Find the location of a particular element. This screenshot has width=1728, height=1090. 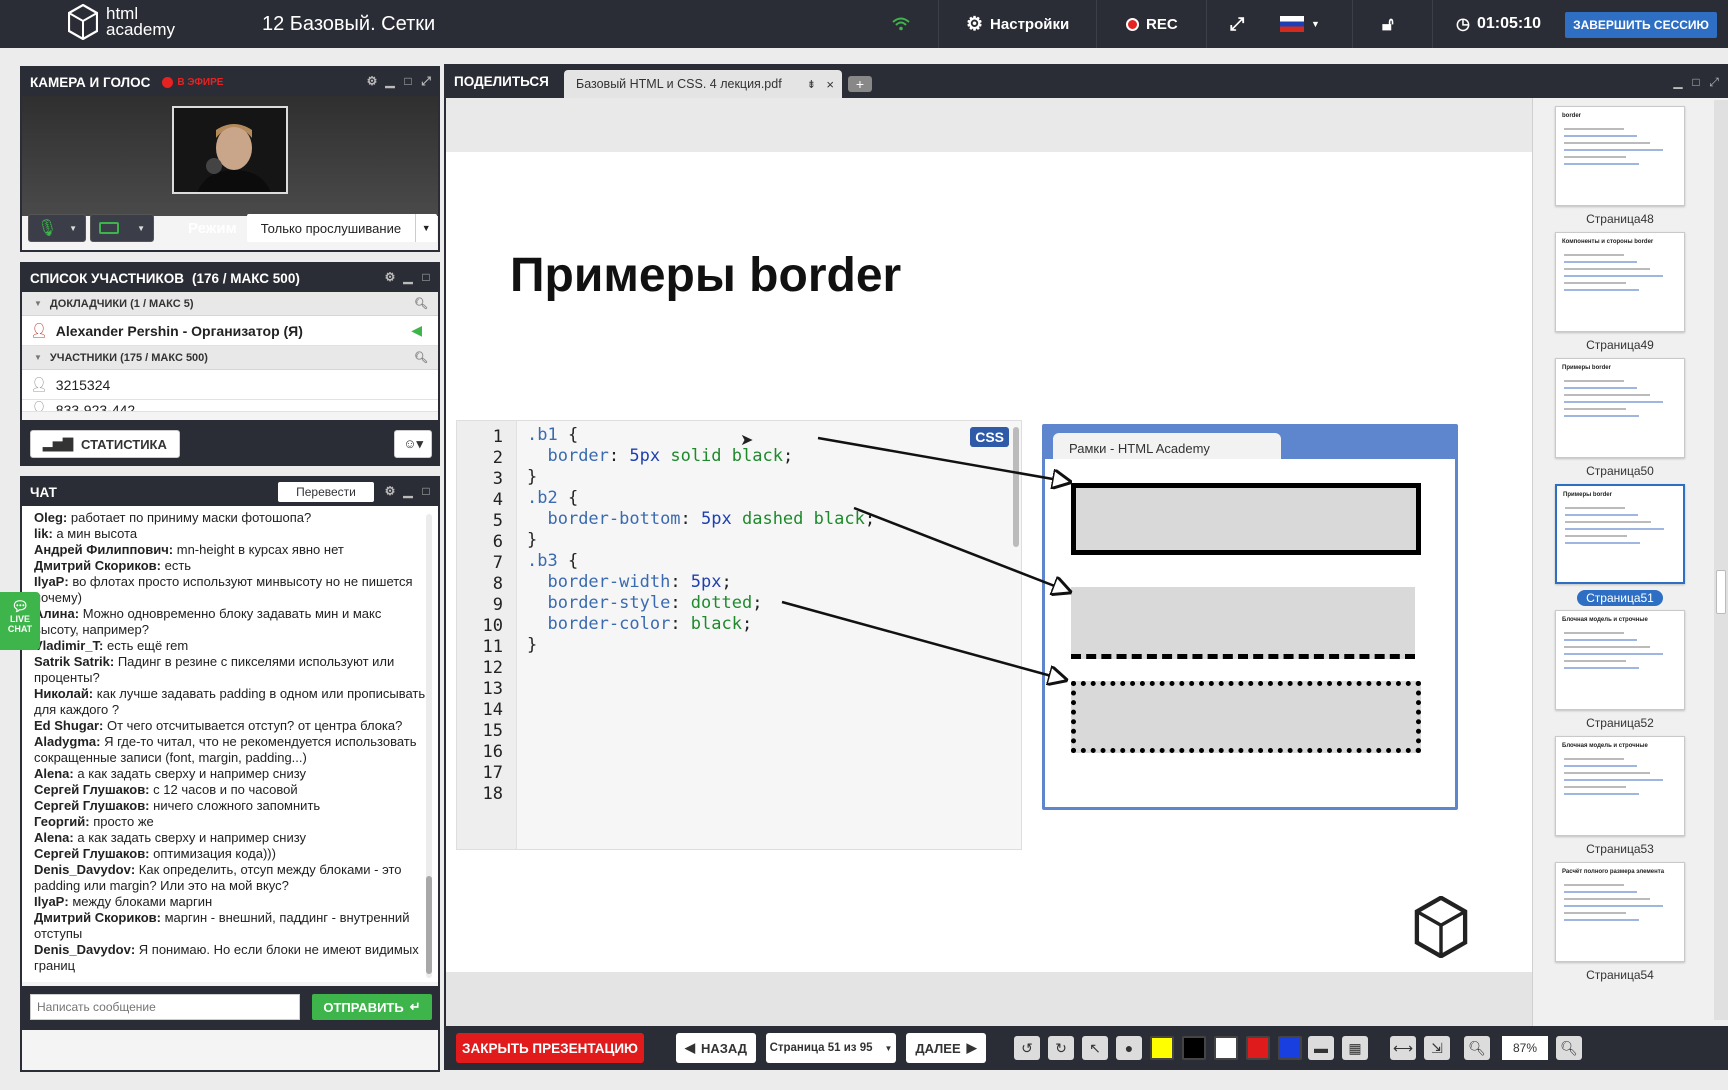

chat-input is located at coordinates (165, 1007).